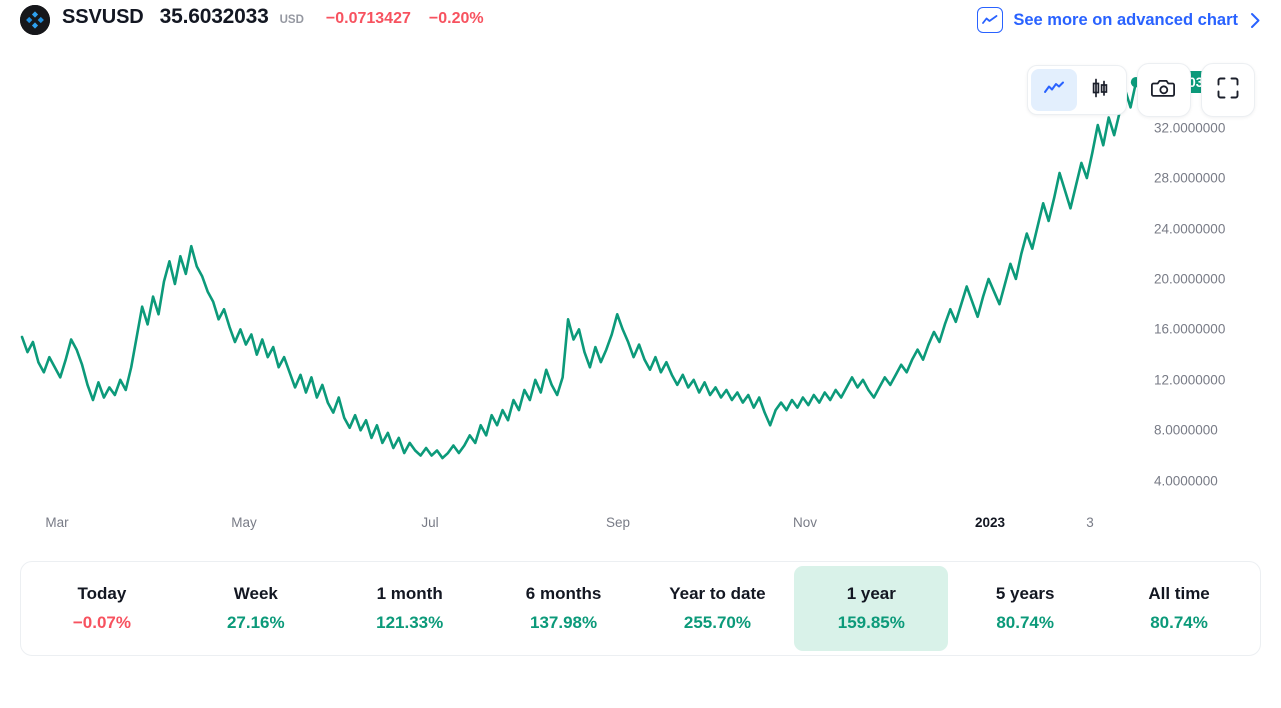 The height and width of the screenshot is (708, 1281). What do you see at coordinates (255, 622) in the screenshot?
I see `performance-period-value: 27.16%` at bounding box center [255, 622].